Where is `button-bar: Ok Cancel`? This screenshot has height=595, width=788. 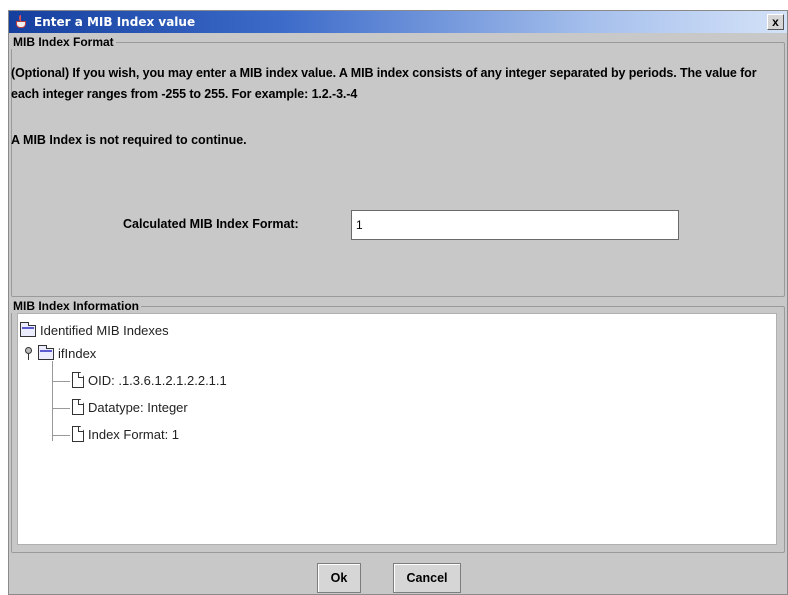
button-bar: Ok Cancel is located at coordinates (398, 575).